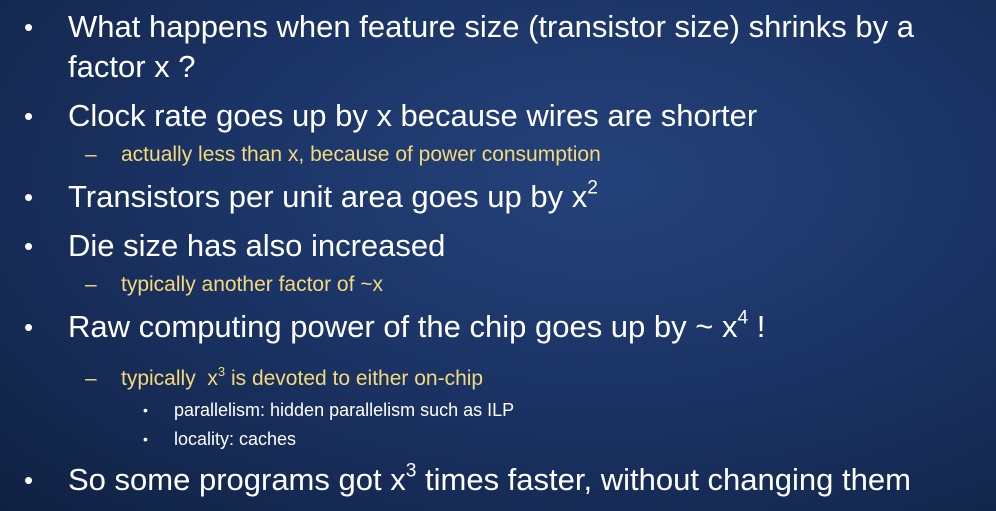 This screenshot has height=511, width=996. I want to click on bullet-text: Transistors per unit area goes up by x2, so click(333, 195).